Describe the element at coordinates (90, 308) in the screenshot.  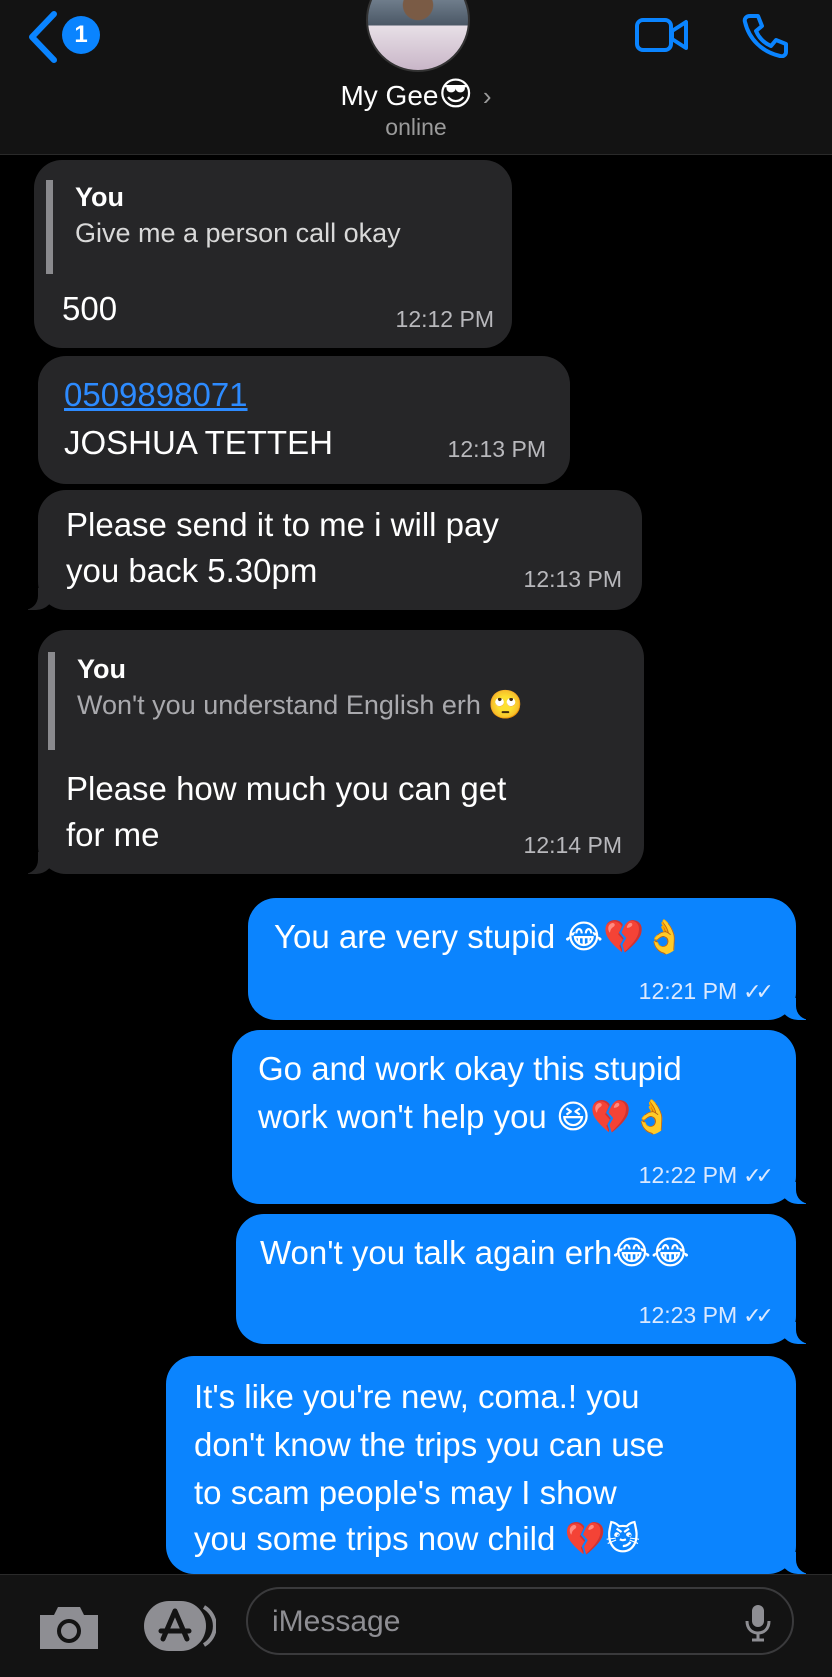
I see `message-text: 500` at that location.